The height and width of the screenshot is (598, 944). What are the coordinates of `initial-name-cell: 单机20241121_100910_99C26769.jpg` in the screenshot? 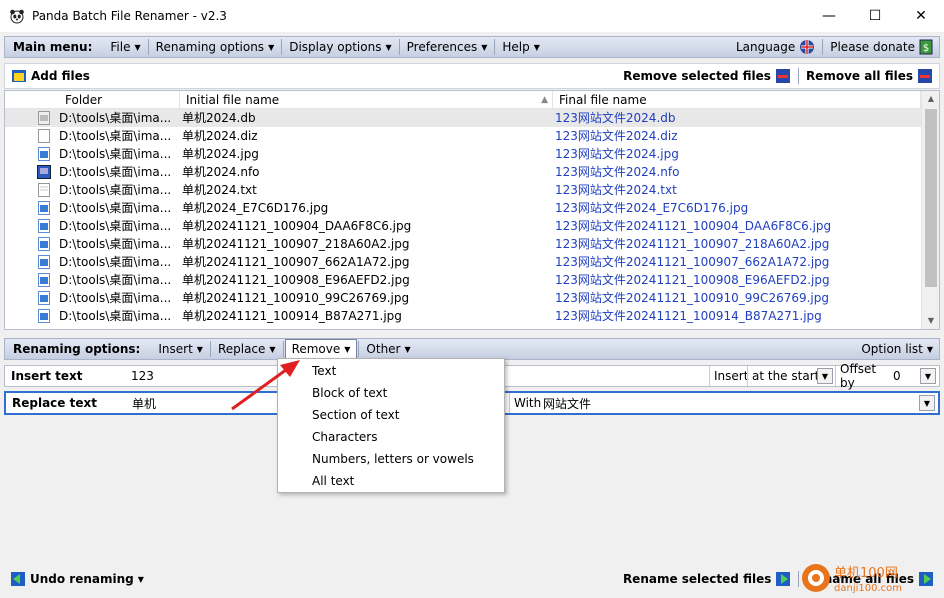 It's located at (296, 298).